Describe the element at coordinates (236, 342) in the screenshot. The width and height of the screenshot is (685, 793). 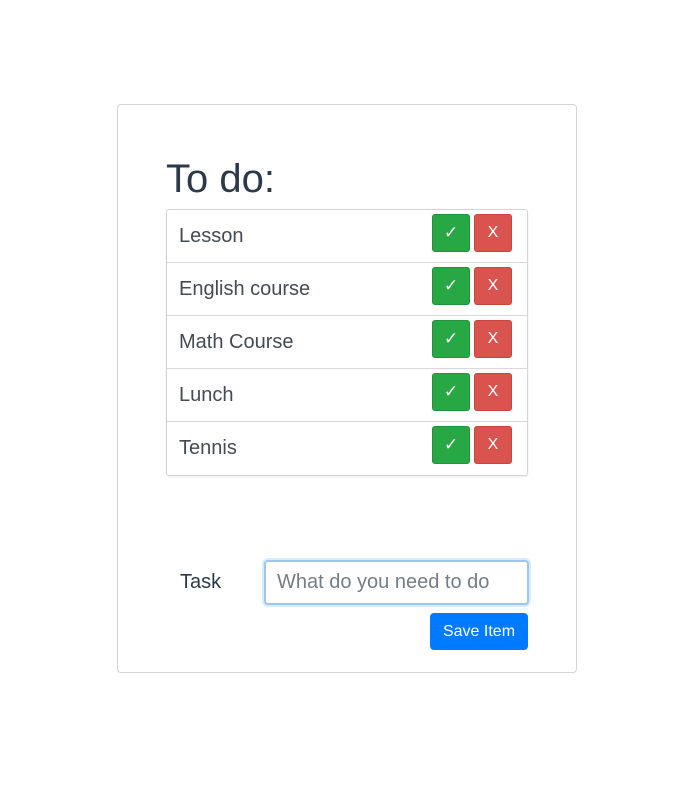
I see `item-label: Math Course` at that location.